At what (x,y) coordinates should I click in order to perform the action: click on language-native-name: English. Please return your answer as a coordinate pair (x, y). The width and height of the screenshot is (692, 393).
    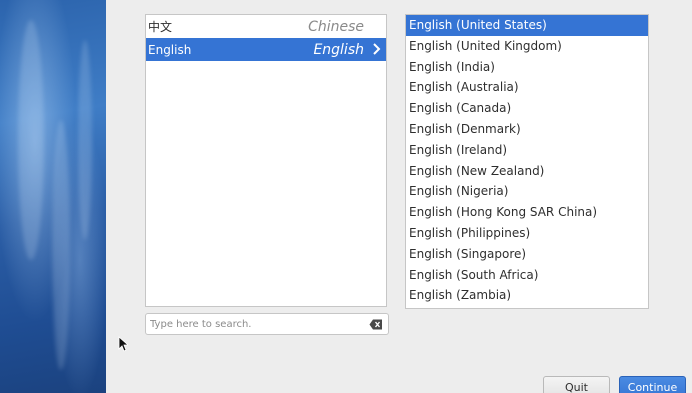
    Looking at the image, I should click on (170, 49).